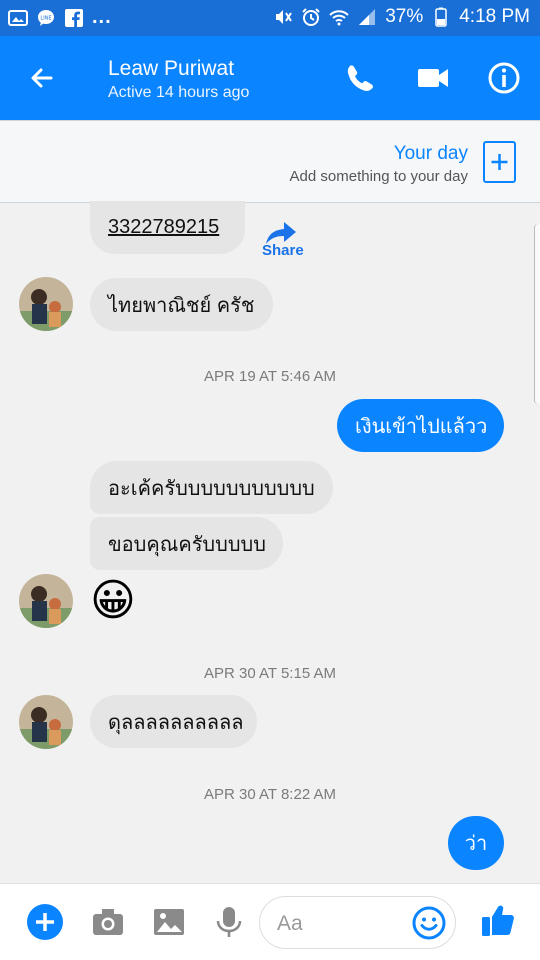 The image size is (540, 960). I want to click on input-placeholder: Aa, so click(290, 923).